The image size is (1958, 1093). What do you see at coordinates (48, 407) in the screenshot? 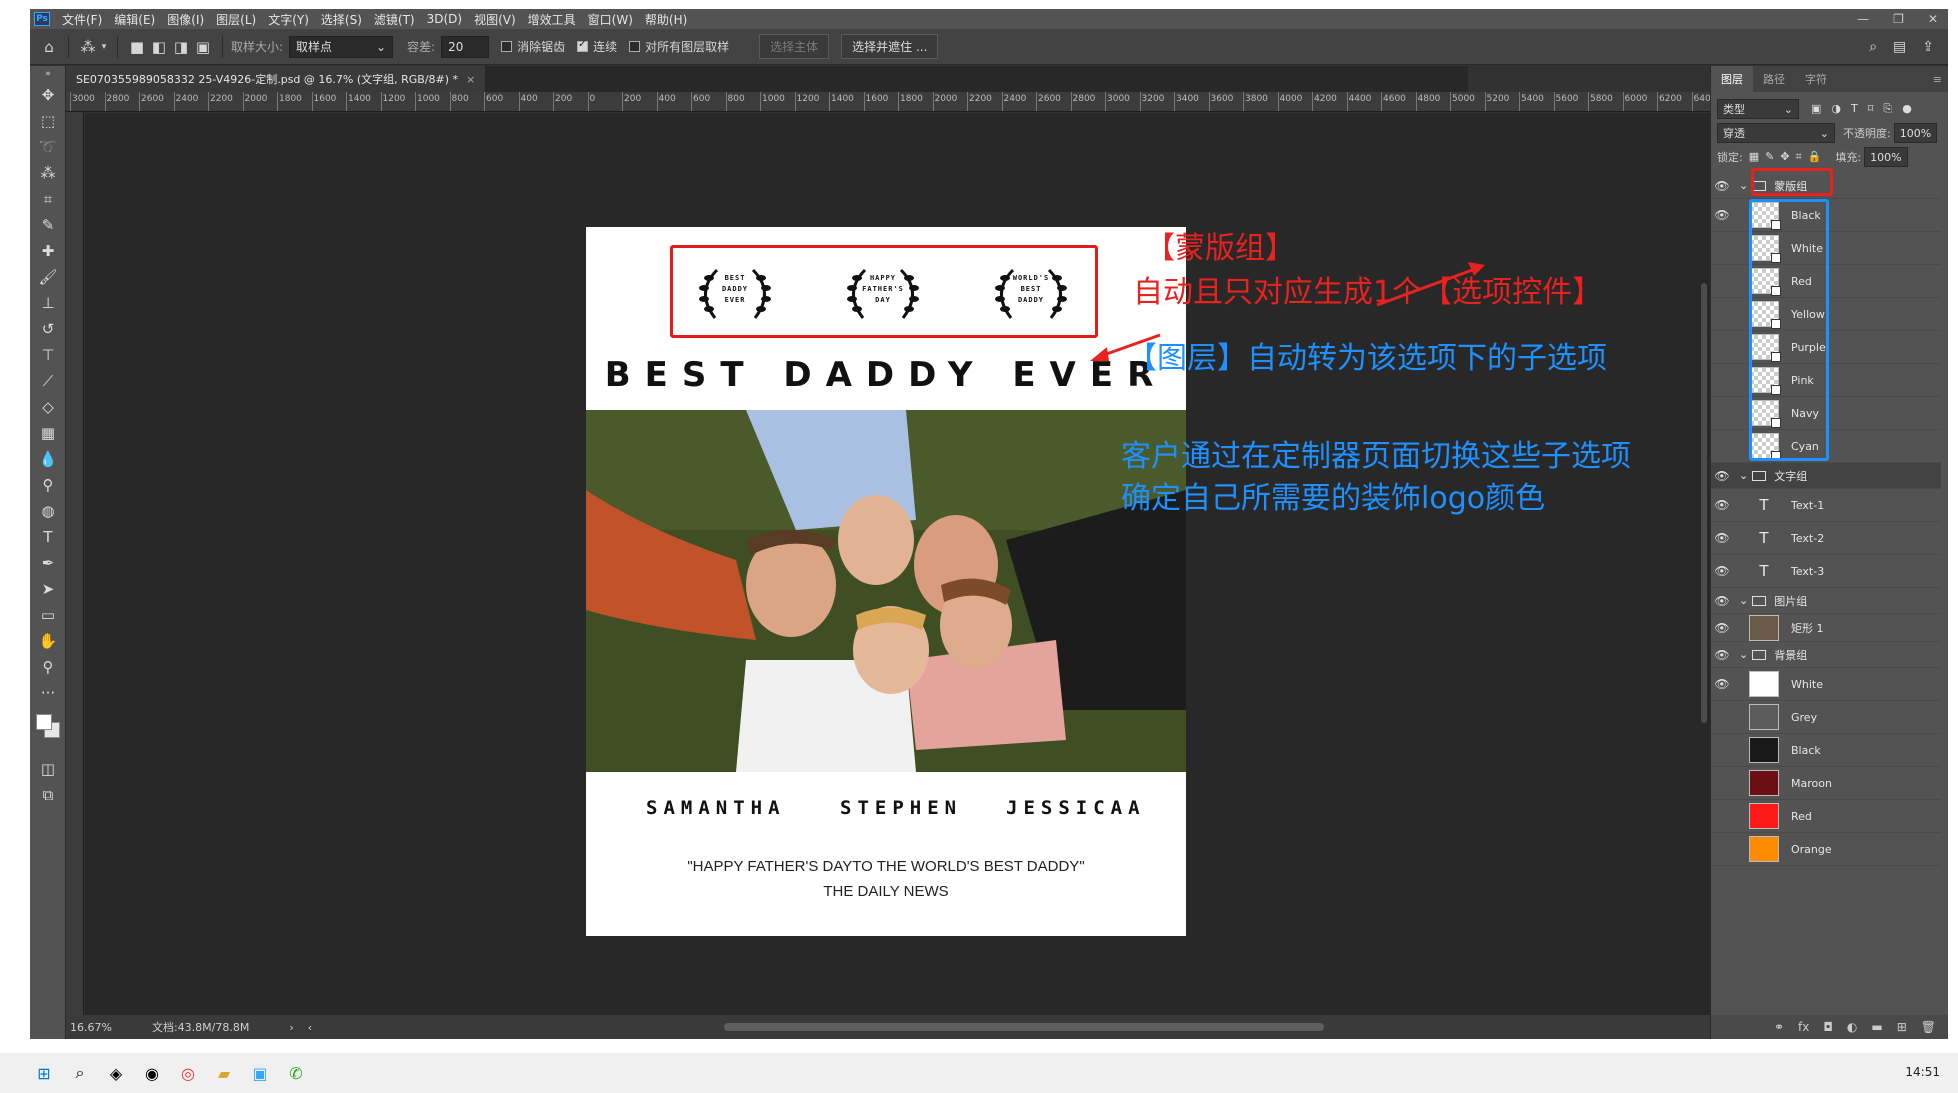
I see `eraser-tool-icon: ◇` at bounding box center [48, 407].